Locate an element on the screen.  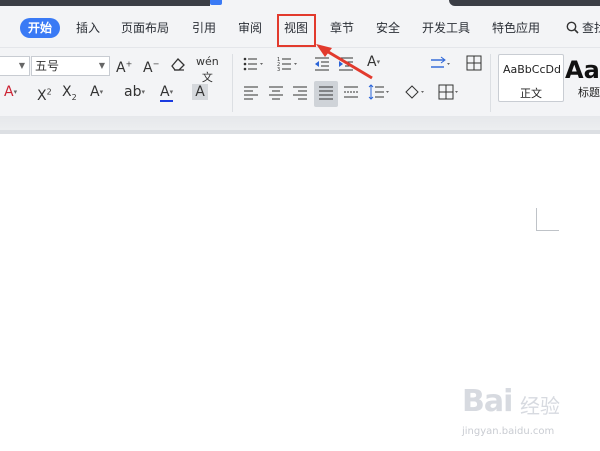
watermark-url: jingyan.baidu.com is located at coordinates (508, 431).